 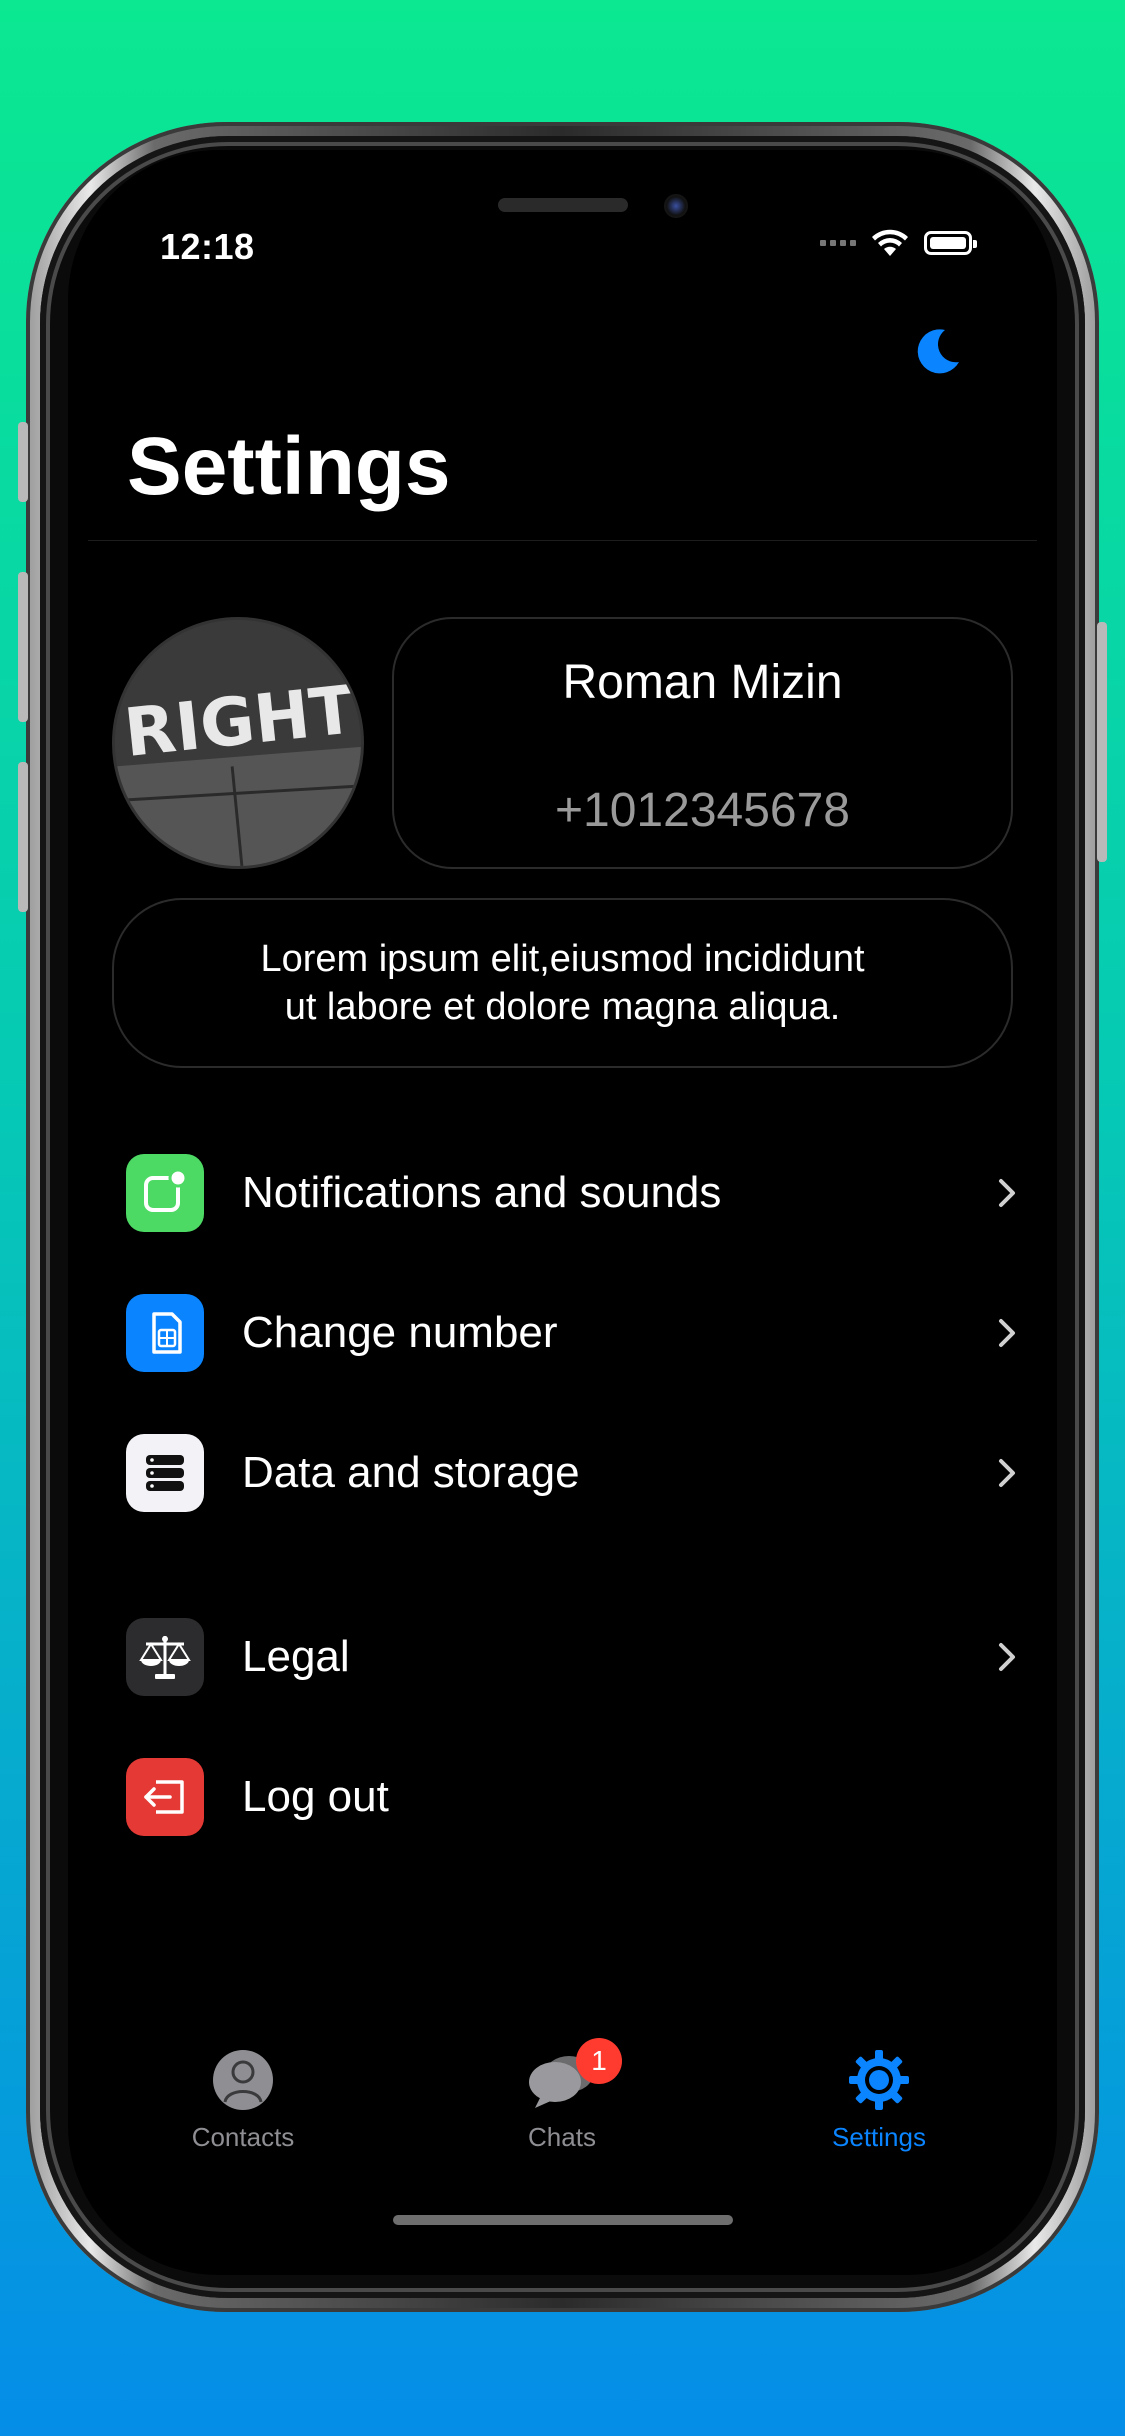 What do you see at coordinates (562, 959) in the screenshot?
I see `bio-line-1: Lorem ipsum elit,eiusmod incididunt` at bounding box center [562, 959].